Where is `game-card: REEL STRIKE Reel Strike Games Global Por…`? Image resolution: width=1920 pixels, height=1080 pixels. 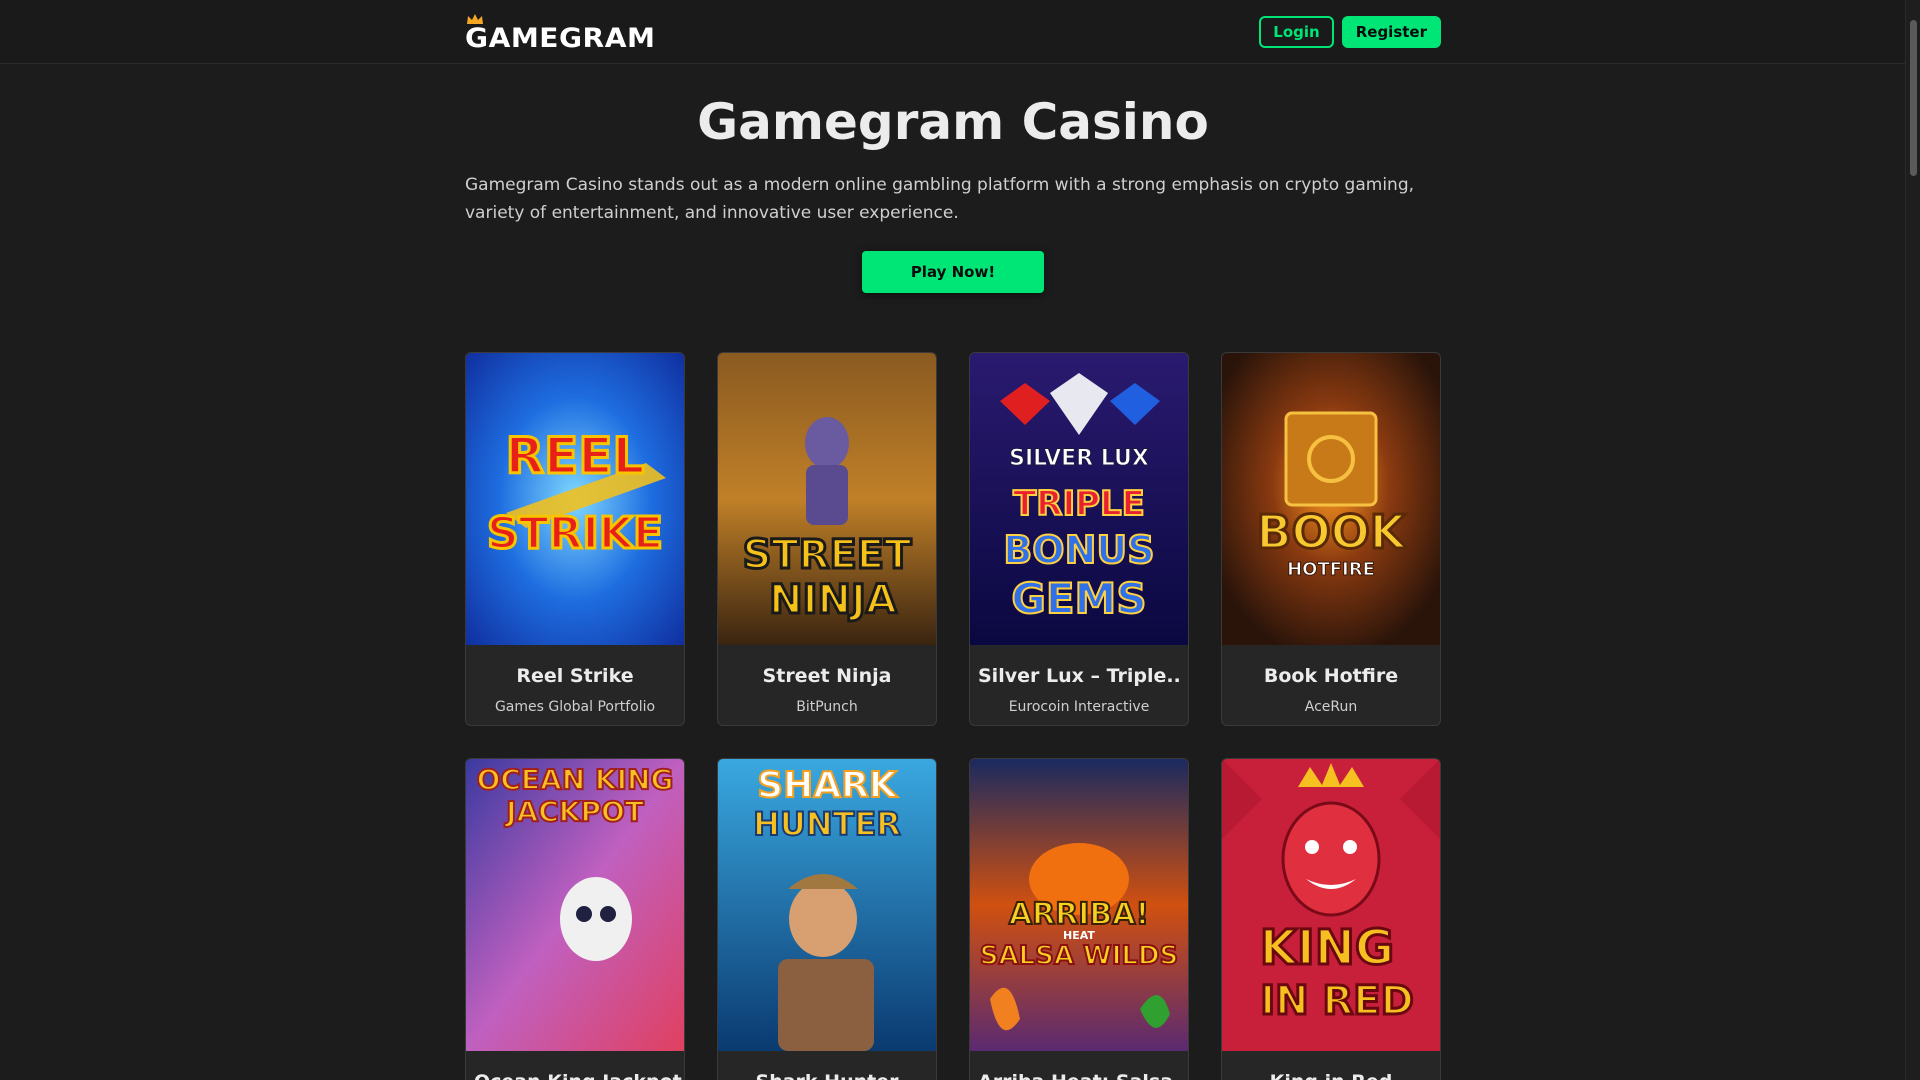 game-card: REEL STRIKE Reel Strike Games Global Por… is located at coordinates (575, 539).